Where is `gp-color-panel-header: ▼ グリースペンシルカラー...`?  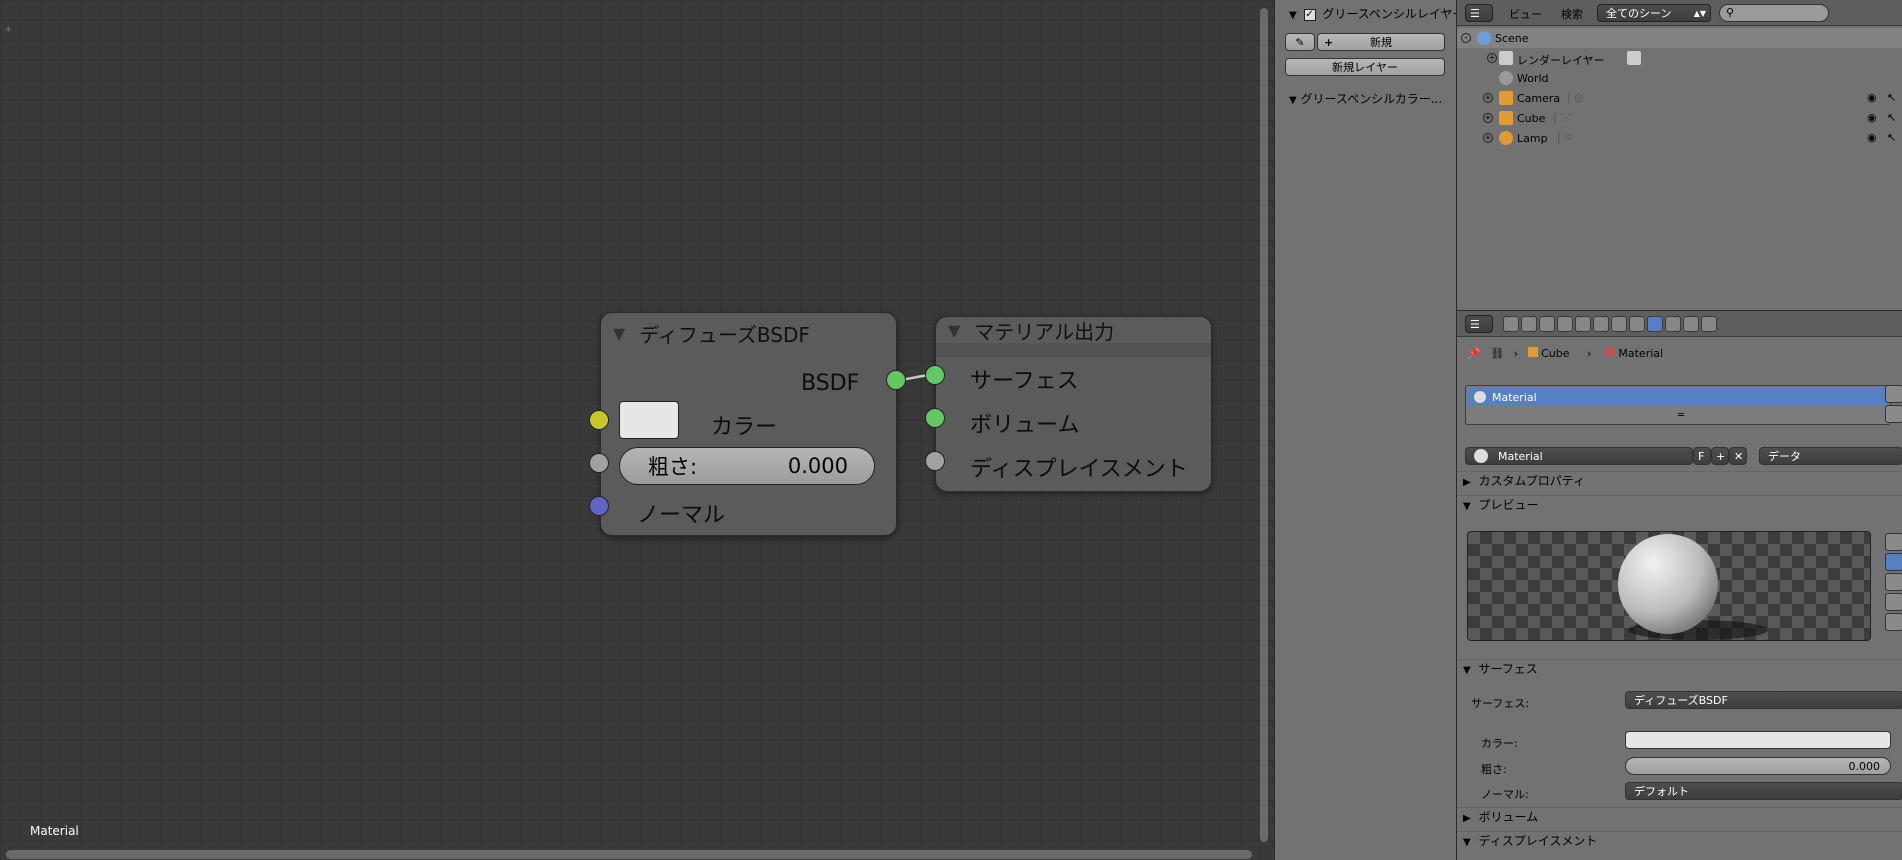 gp-color-panel-header: ▼ グリースペンシルカラー... is located at coordinates (1365, 98).